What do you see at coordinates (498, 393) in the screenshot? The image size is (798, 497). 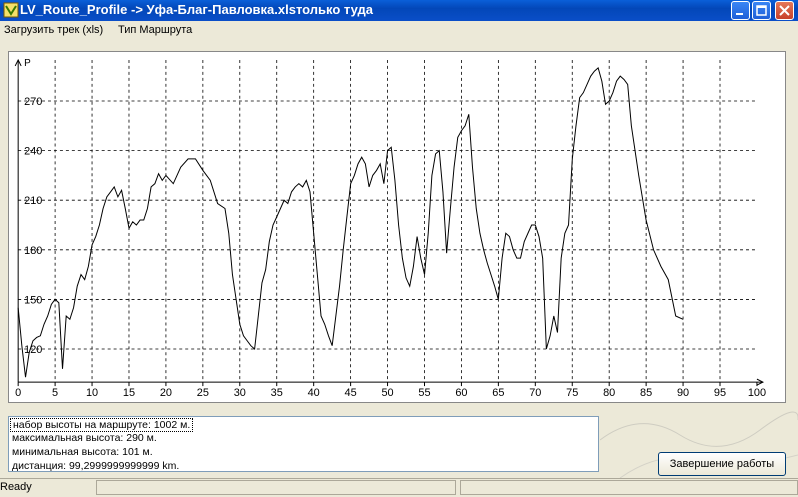 I see `x-tick-label: 65` at bounding box center [498, 393].